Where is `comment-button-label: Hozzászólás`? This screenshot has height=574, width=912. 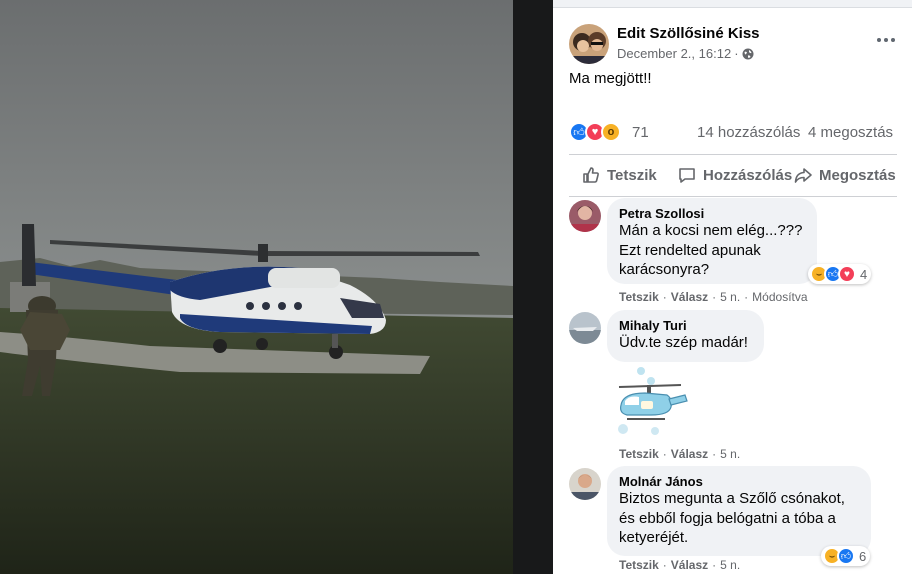 comment-button-label: Hozzászólás is located at coordinates (748, 175).